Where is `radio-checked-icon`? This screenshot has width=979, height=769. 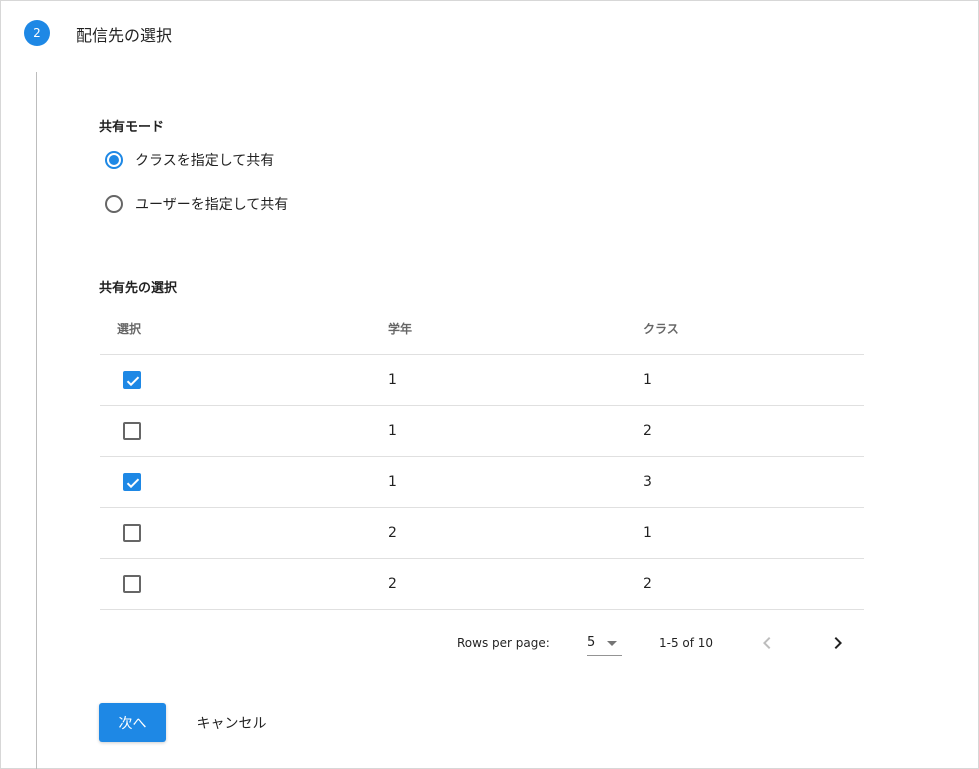
radio-checked-icon is located at coordinates (114, 160).